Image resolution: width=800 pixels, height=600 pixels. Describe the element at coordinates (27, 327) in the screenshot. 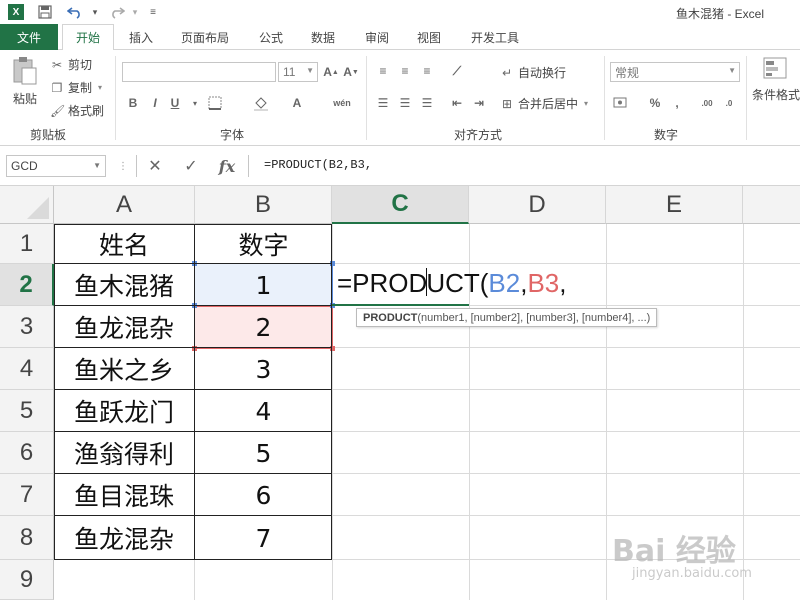

I see `row-header-3: 3` at that location.